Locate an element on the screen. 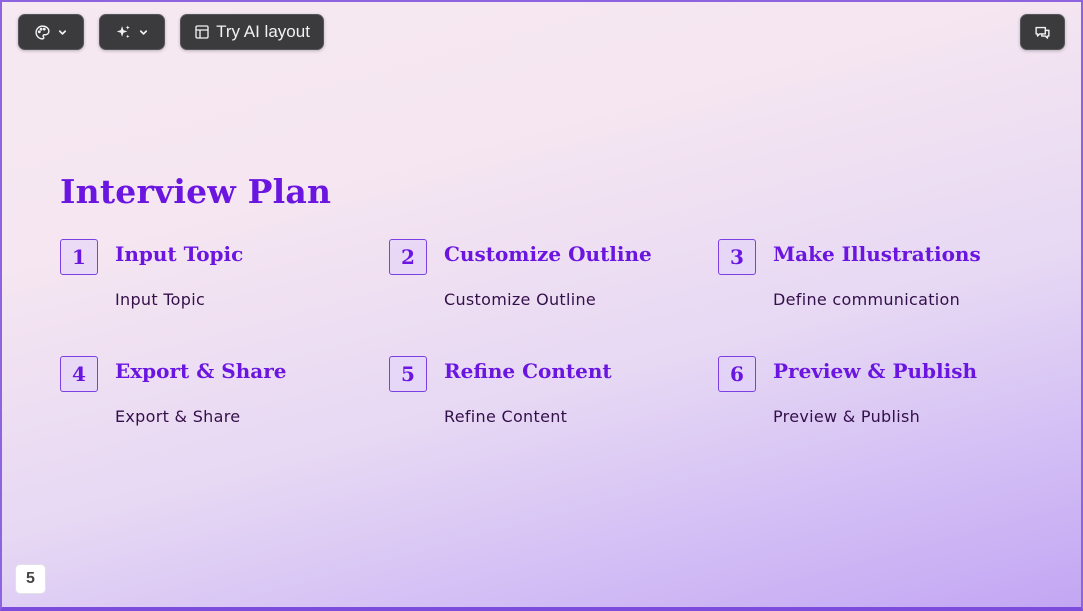 Image resolution: width=1083 pixels, height=611 pixels. layout-icon is located at coordinates (202, 32).